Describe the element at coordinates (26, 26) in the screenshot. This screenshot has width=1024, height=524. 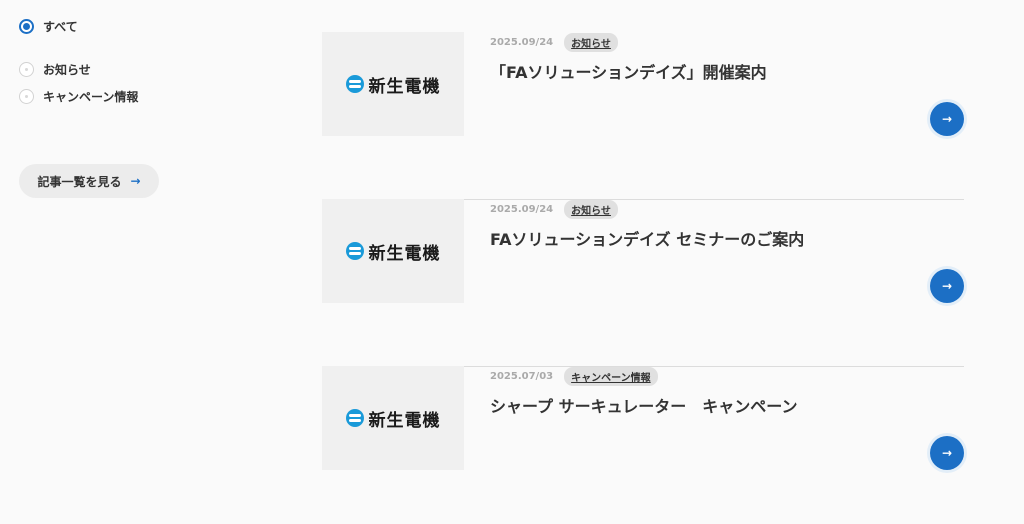
I see `radio-button-checked` at that location.